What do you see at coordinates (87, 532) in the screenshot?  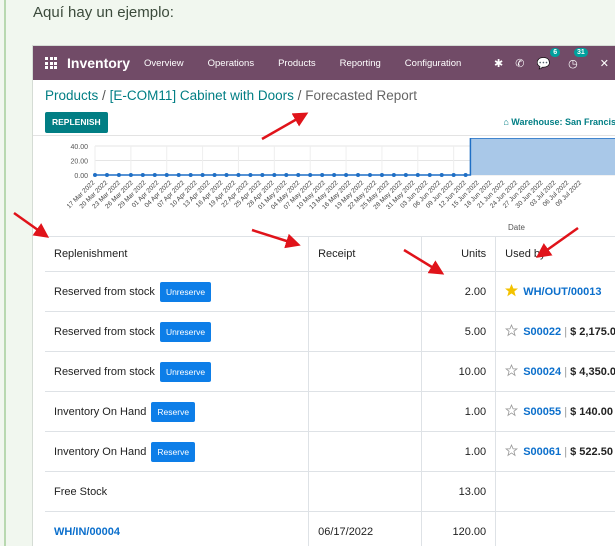 I see `replenishment-link: WH/IN/00004` at bounding box center [87, 532].